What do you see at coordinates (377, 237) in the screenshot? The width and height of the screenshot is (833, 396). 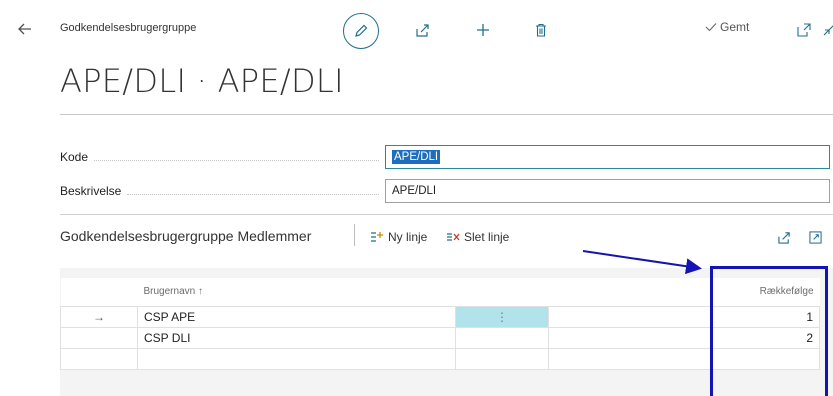 I see `new-line-icon` at bounding box center [377, 237].